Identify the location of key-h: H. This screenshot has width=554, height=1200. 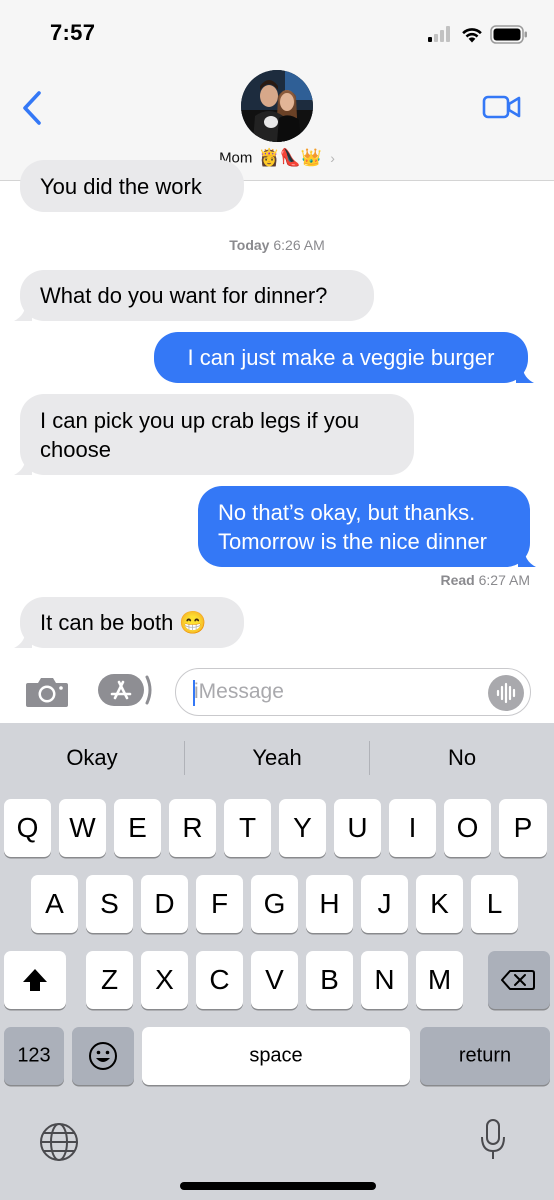
(329, 904).